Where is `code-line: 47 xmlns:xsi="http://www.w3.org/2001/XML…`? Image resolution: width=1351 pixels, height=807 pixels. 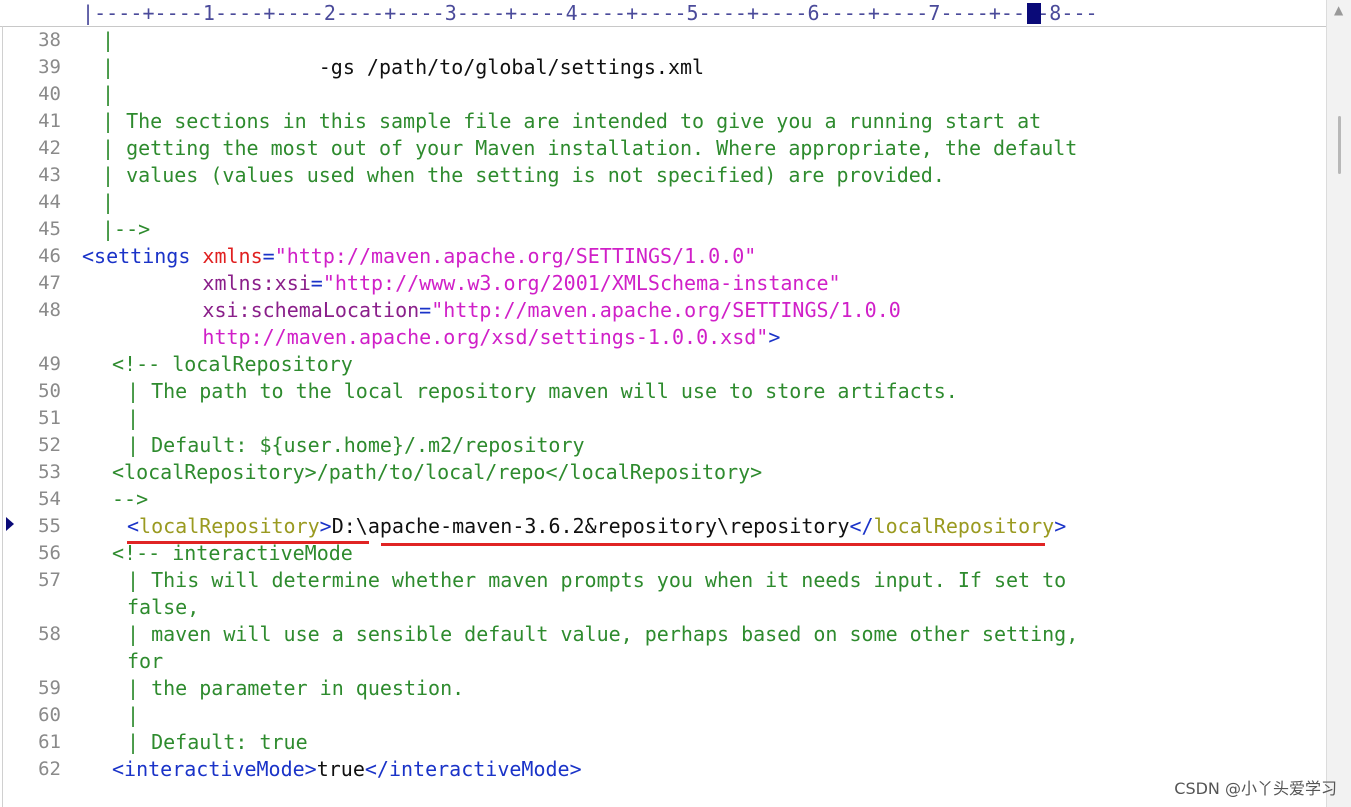
code-line: 47 xmlns:xsi="http://www.w3.org/2001/XML… is located at coordinates (663, 283).